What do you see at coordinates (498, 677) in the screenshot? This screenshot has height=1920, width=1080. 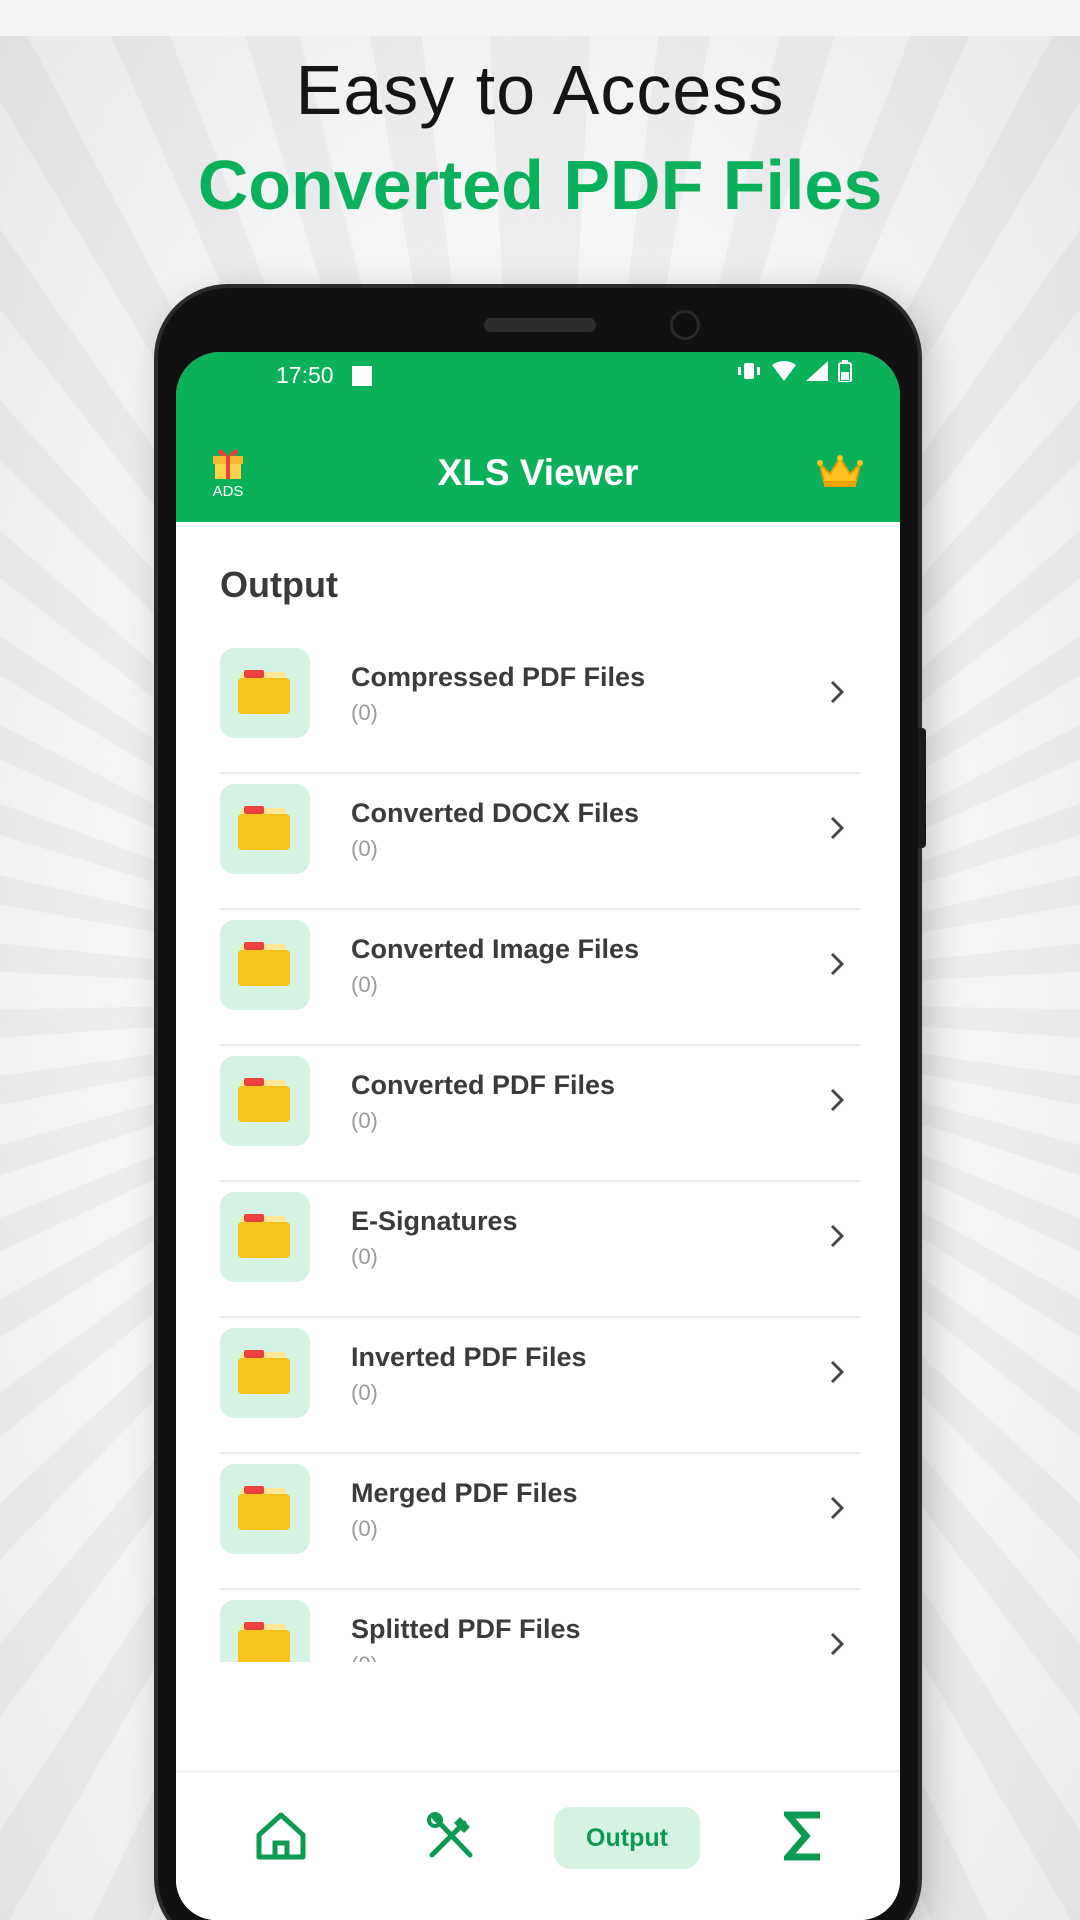 I see `folder-title: Compressed PDF Files` at bounding box center [498, 677].